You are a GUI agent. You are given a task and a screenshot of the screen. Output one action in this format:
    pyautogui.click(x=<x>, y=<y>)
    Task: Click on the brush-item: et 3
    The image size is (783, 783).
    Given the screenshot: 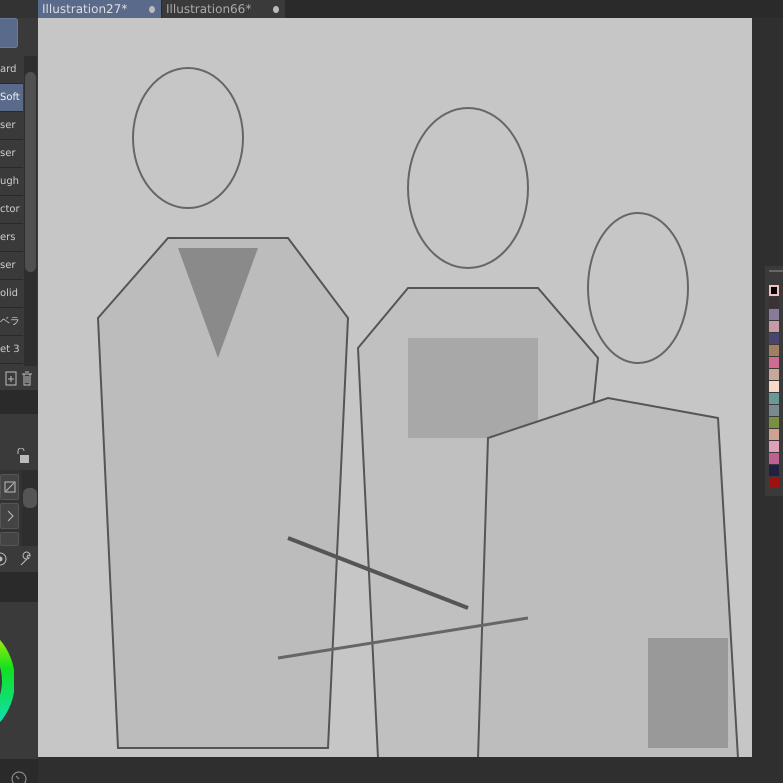 What is the action you would take?
    pyautogui.click(x=11, y=350)
    